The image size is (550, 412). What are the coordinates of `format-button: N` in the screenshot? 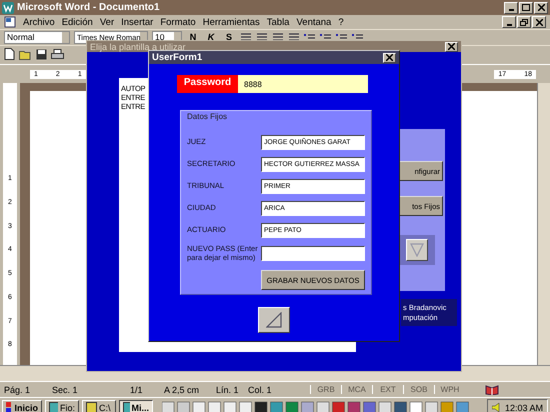 It's located at (193, 37).